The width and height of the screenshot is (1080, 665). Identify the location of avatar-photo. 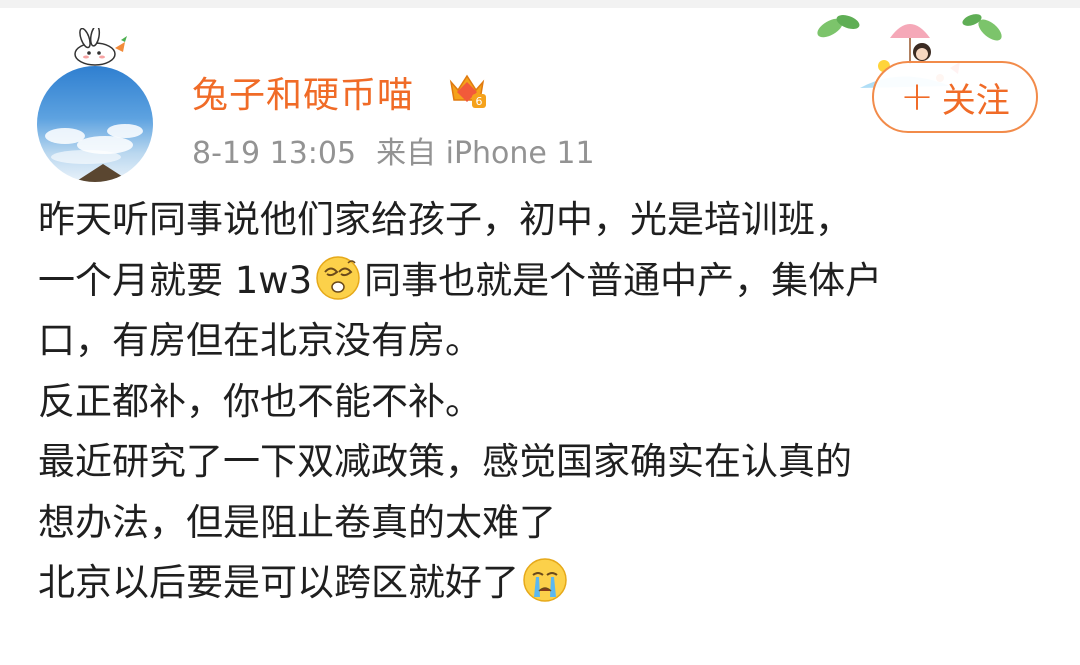
(95, 124).